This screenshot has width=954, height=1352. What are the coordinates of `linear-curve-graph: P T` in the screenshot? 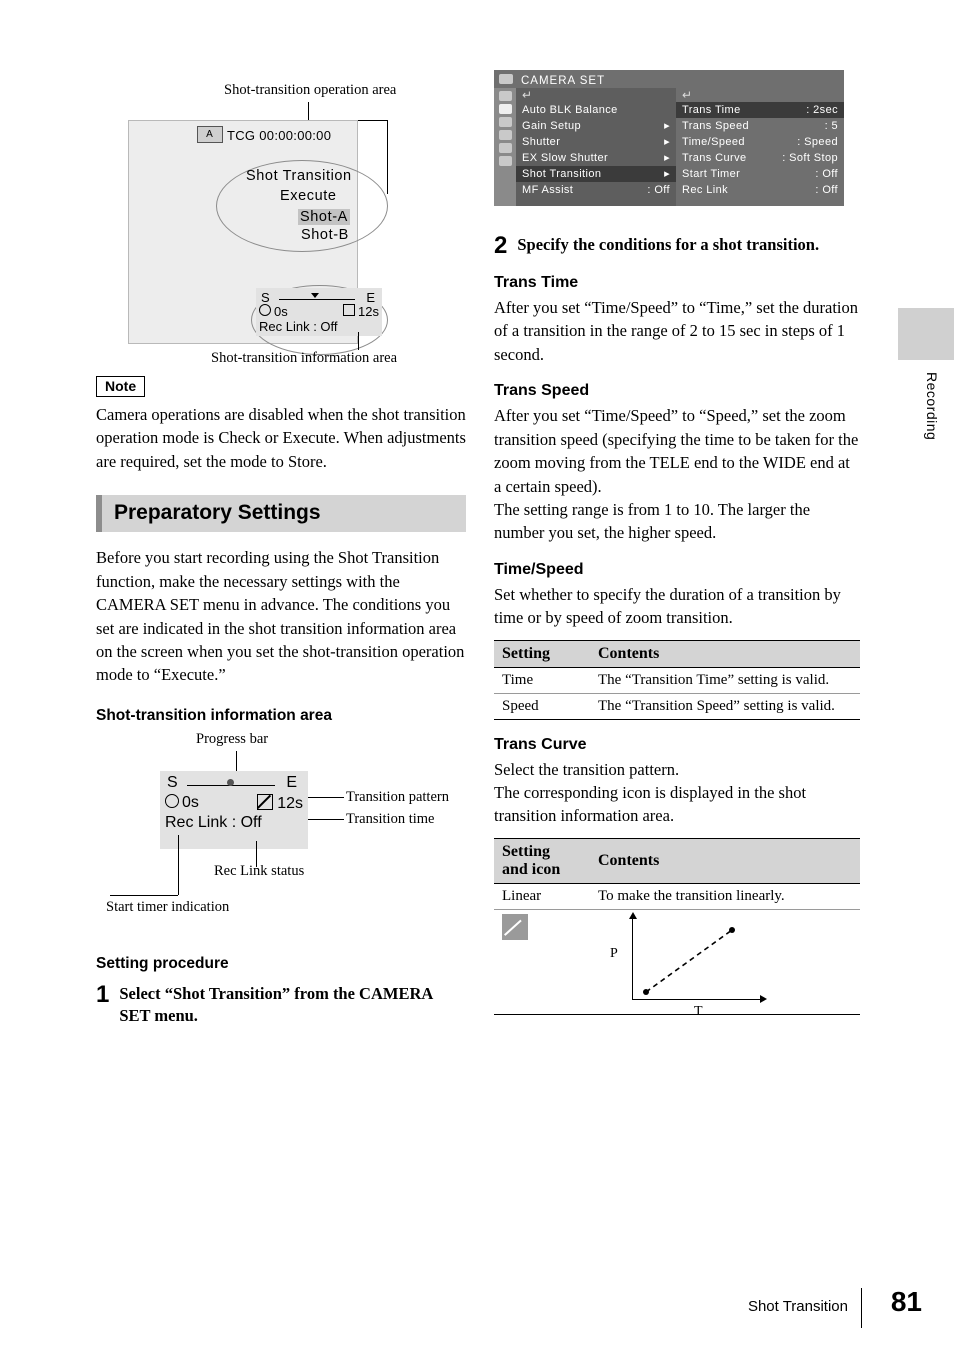 It's located at (706, 965).